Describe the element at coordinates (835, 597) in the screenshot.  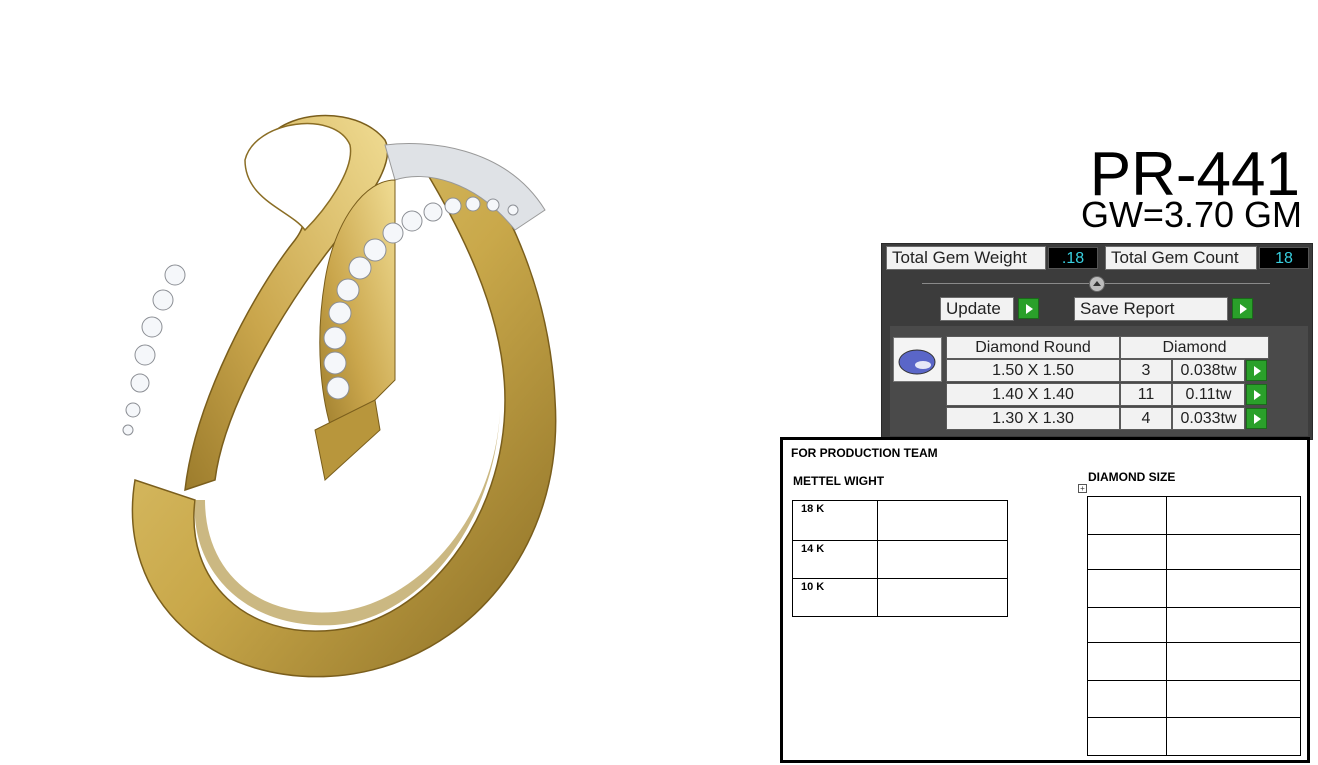
I see `metal-karat-cell: 10 K` at that location.